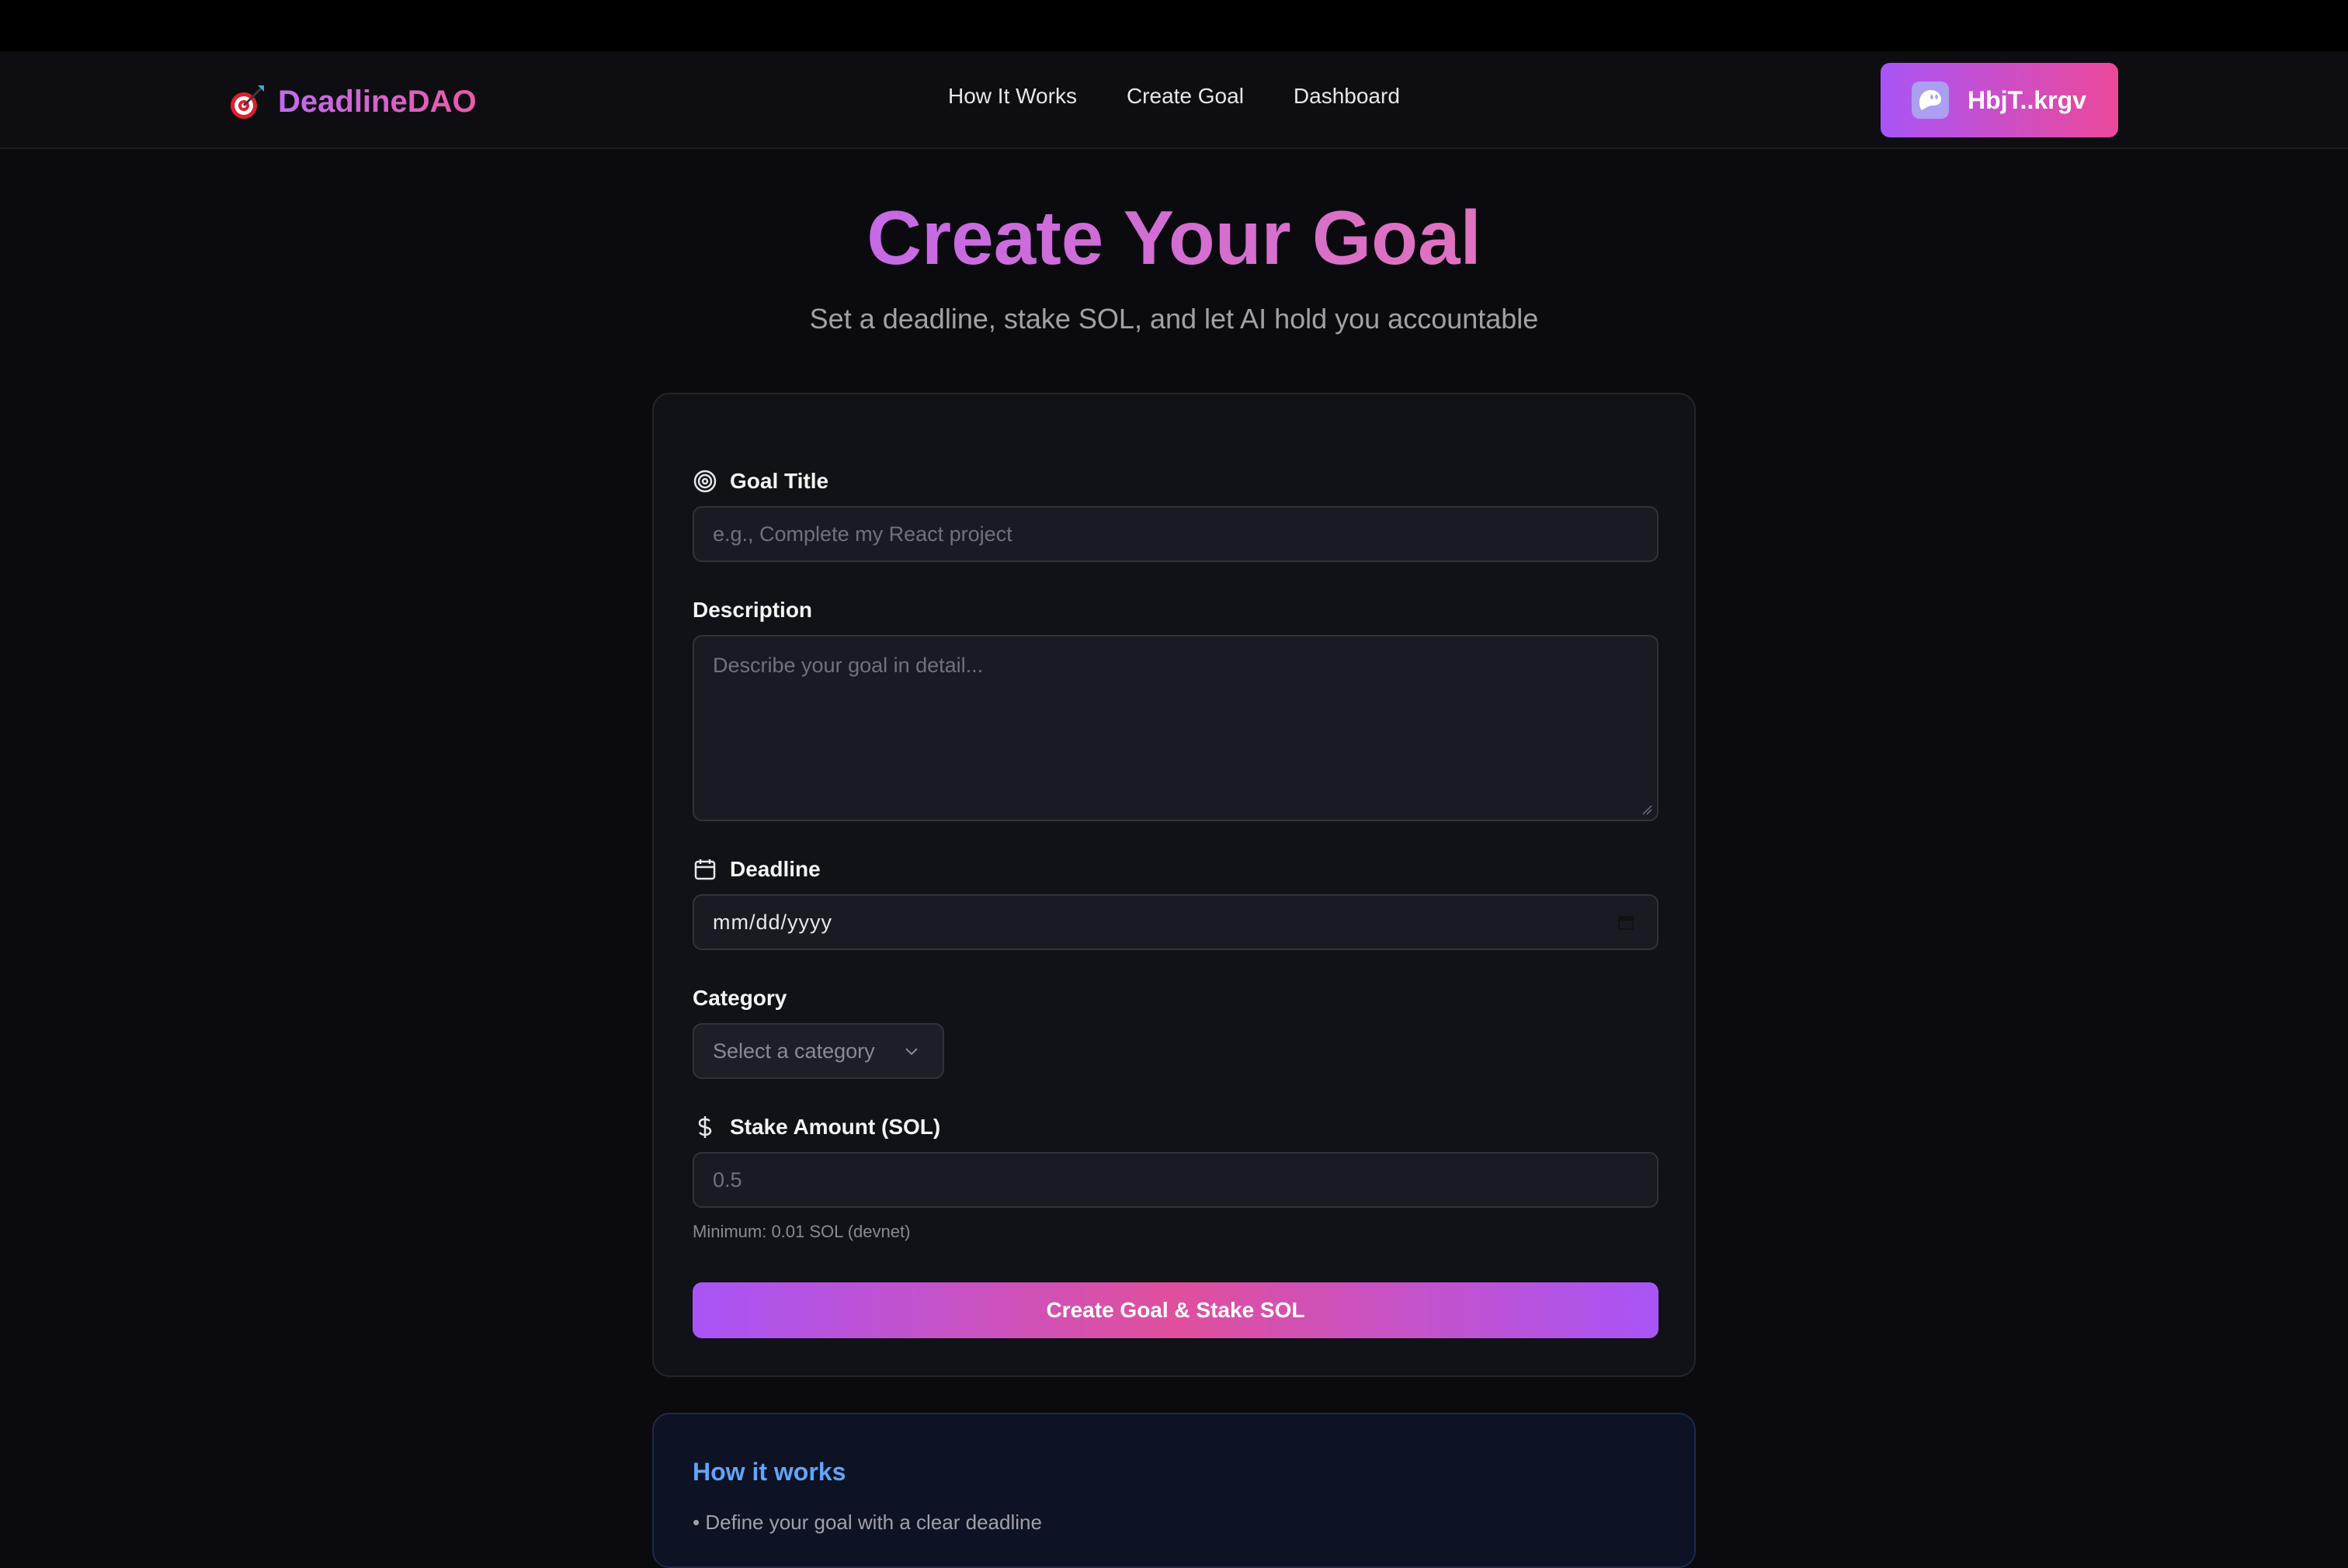  I want to click on deadline-date-input: mm/dd/yyyy, so click(1176, 922).